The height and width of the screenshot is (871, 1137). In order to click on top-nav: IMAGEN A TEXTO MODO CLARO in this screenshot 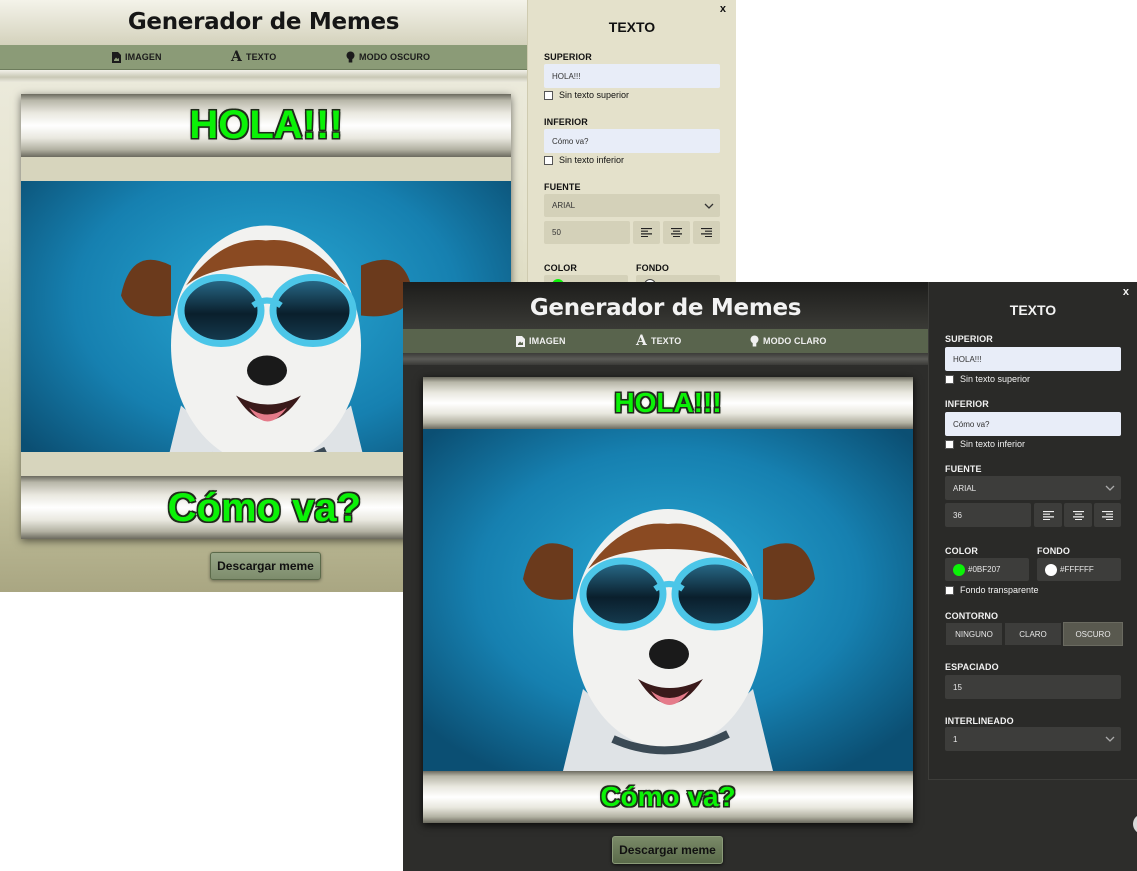, I will do `click(665, 341)`.